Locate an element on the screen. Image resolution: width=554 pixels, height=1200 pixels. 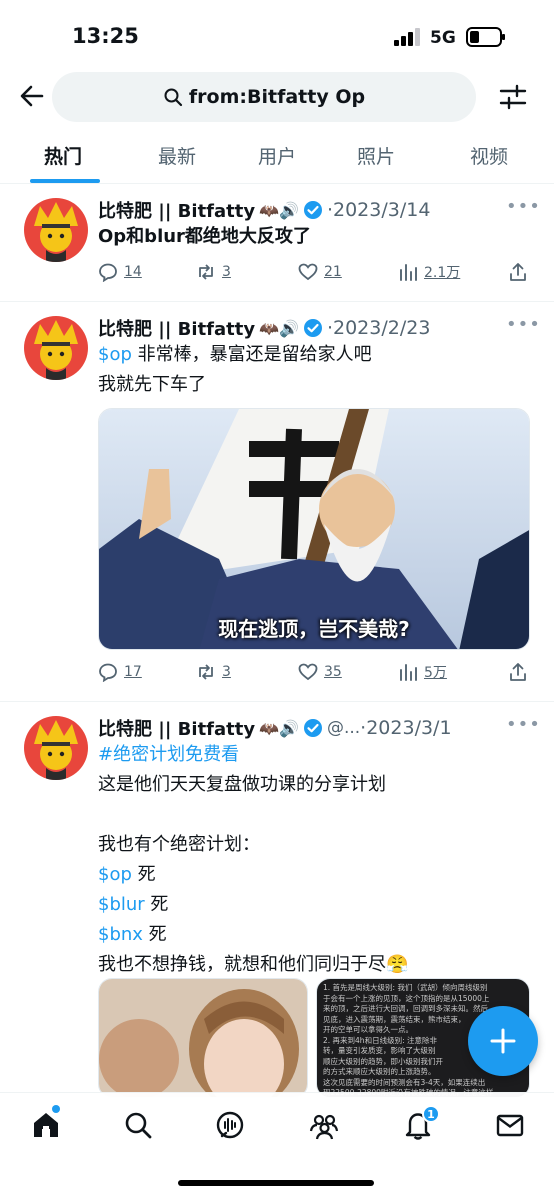
photo-image is located at coordinates (203, 1038).